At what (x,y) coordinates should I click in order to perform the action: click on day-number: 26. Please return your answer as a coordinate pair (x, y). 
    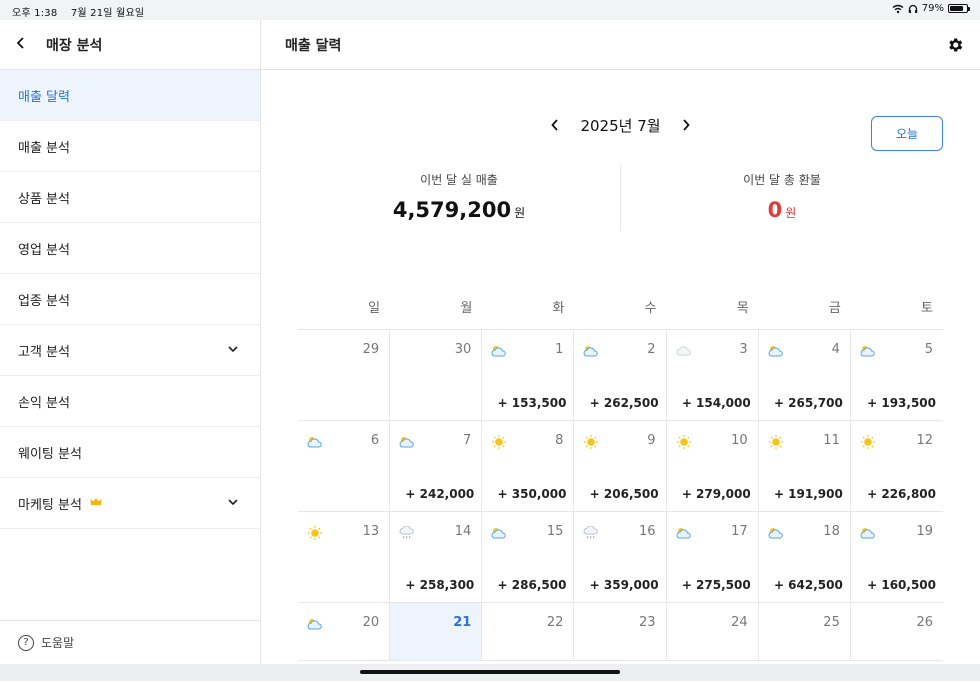
    Looking at the image, I should click on (924, 622).